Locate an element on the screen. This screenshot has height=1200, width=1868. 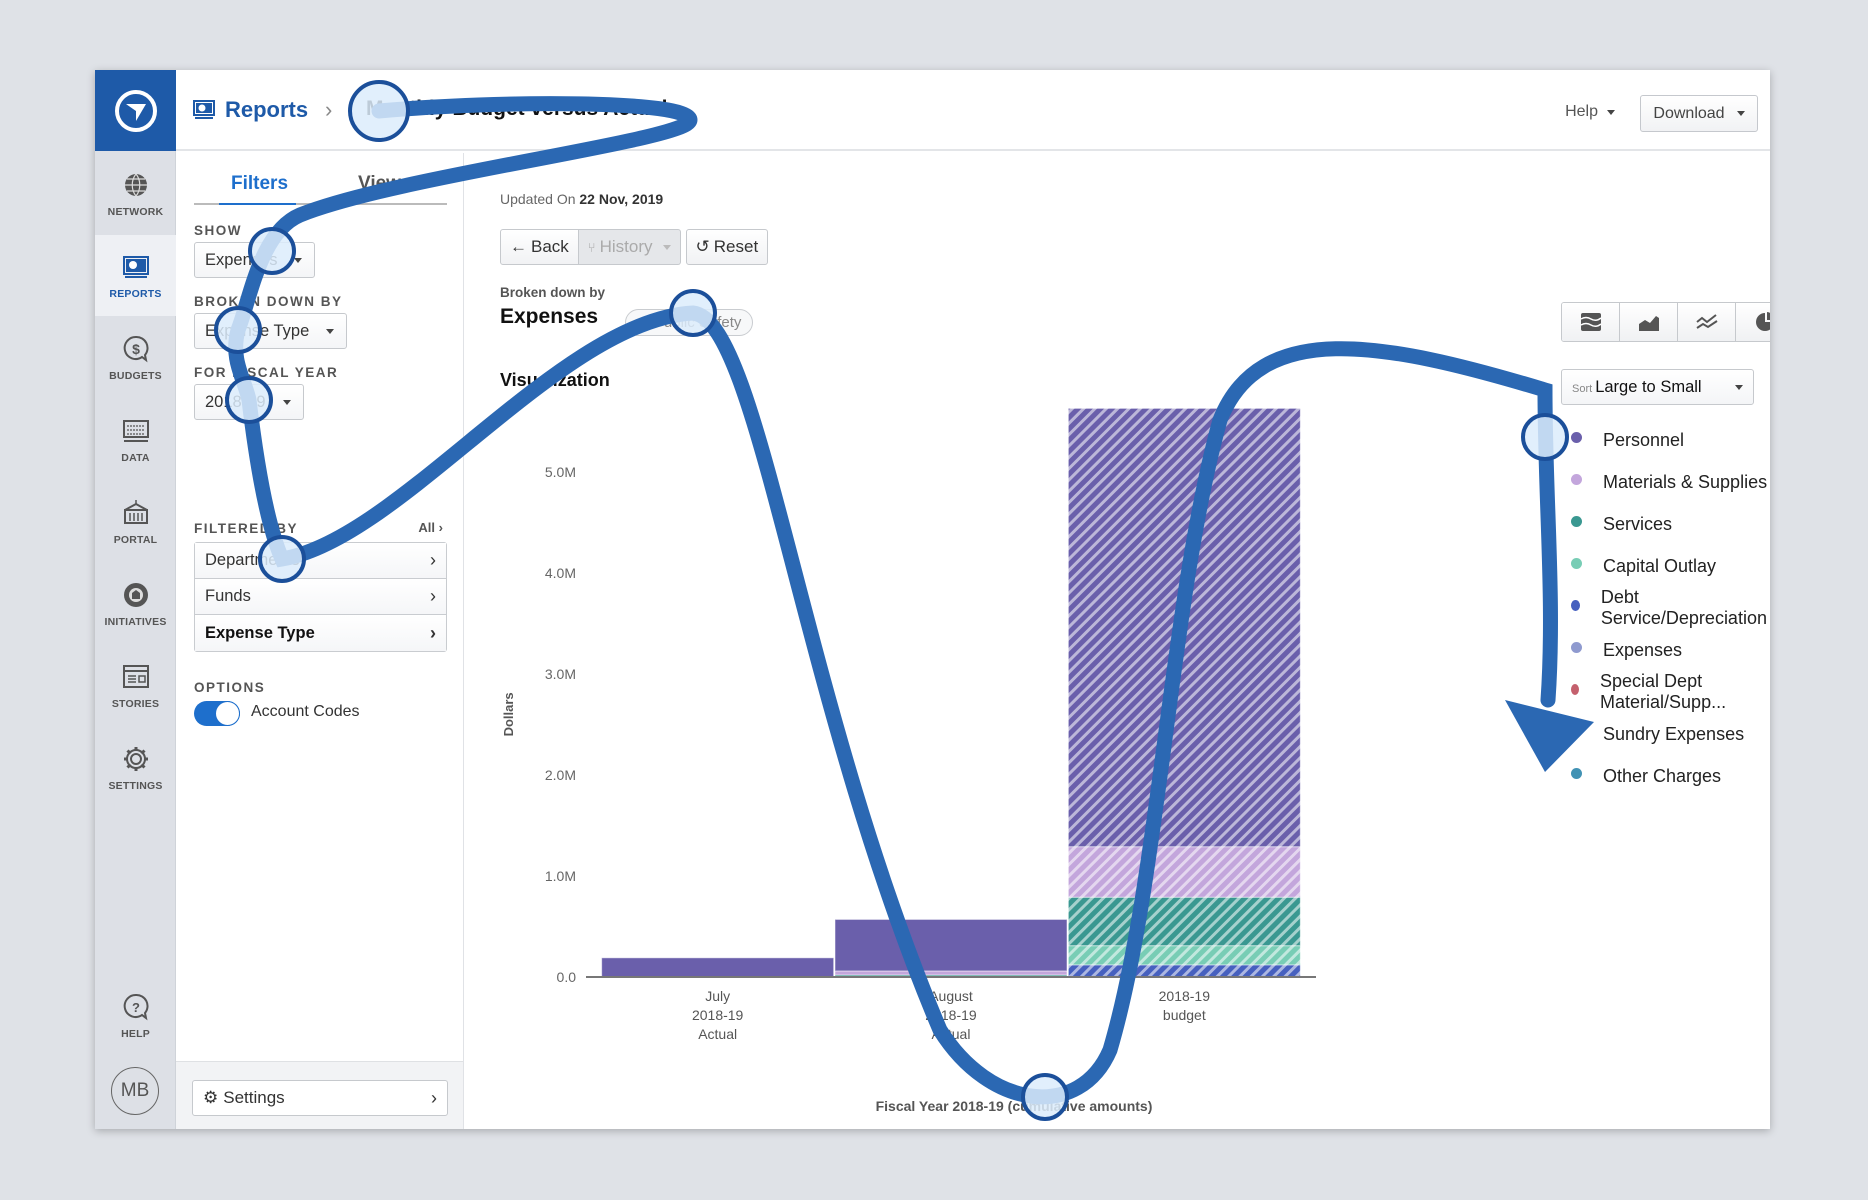
filter-row-departments: Departments › is located at coordinates (320, 561).